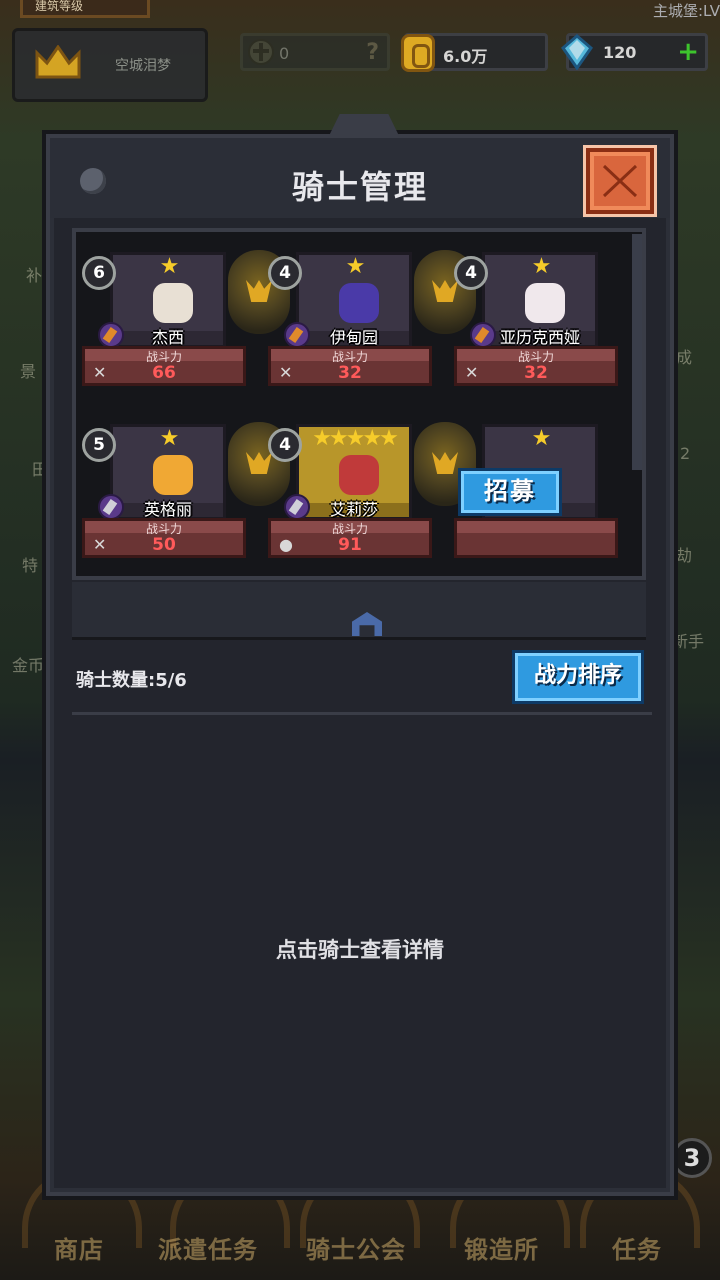 Image resolution: width=720 pixels, height=1280 pixels. I want to click on gem-resource: 120 +, so click(634, 52).